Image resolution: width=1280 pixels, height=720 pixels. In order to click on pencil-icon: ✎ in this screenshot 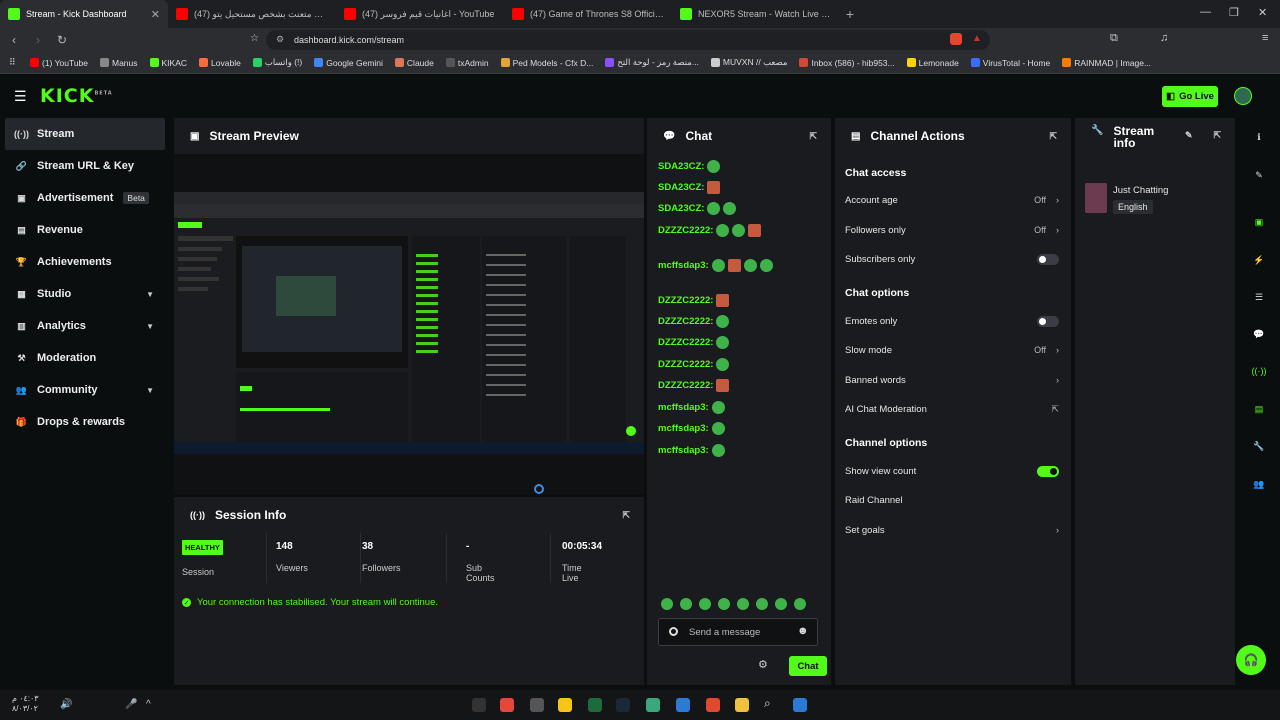, I will do `click(1259, 175)`.